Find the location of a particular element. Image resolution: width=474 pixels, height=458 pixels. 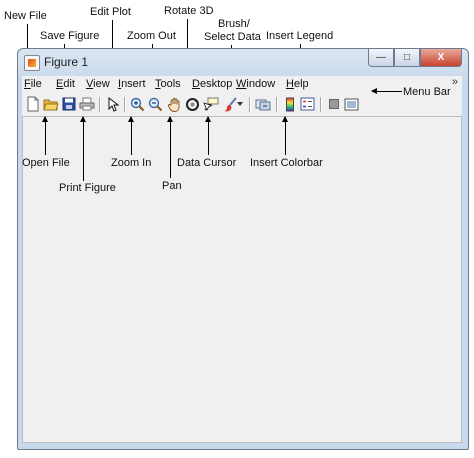

arrow-pan is located at coordinates (170, 147).